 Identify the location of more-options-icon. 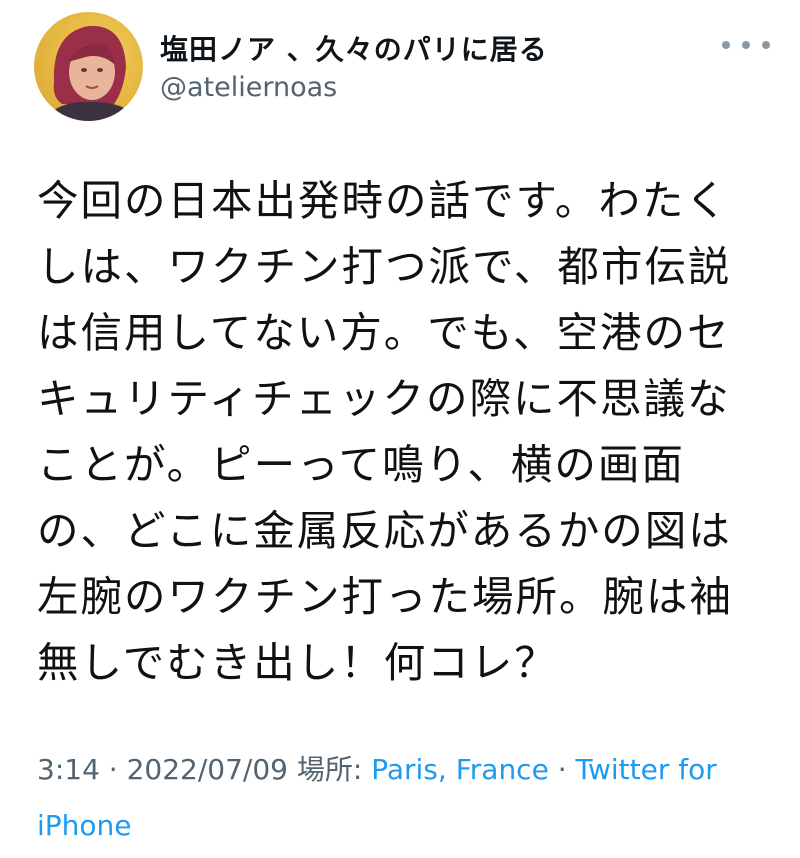
(746, 45).